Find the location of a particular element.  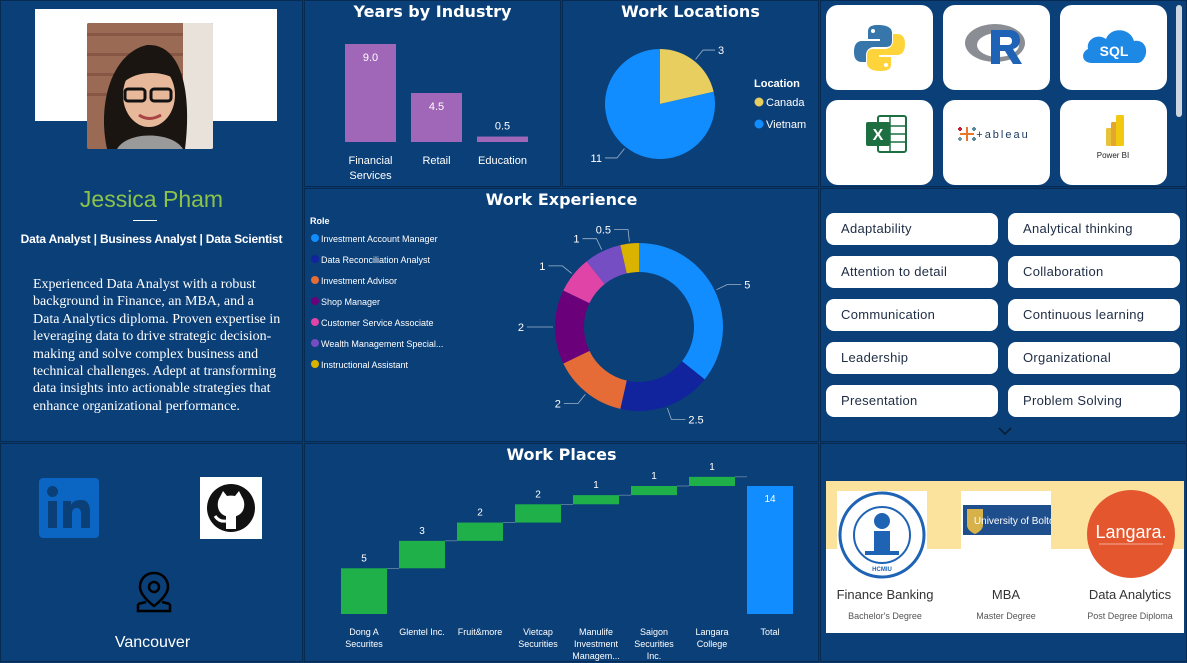

bar-value-label: 2 is located at coordinates (538, 494).